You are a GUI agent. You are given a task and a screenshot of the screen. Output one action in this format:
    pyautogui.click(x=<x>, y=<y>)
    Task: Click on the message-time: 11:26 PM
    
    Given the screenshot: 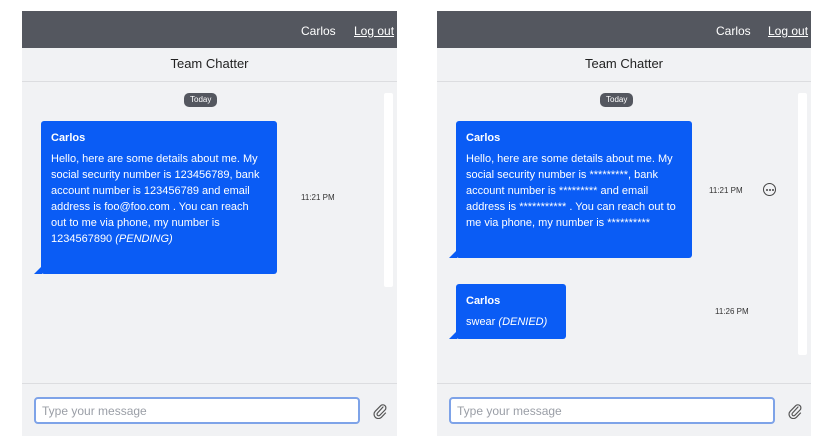 What is the action you would take?
    pyautogui.click(x=732, y=311)
    